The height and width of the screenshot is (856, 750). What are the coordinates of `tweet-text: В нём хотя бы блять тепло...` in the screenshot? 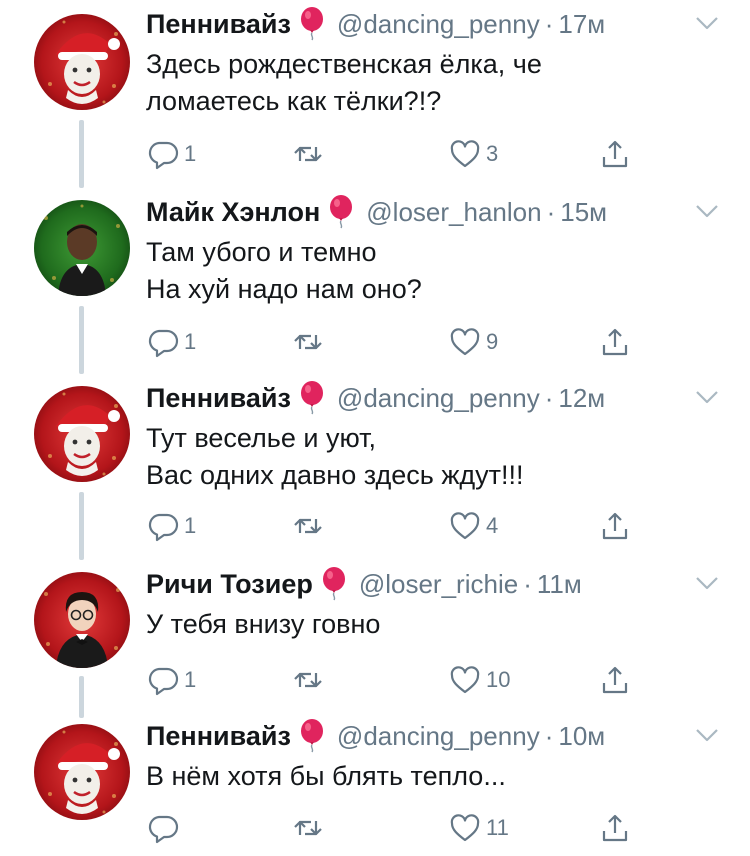 It's located at (438, 776).